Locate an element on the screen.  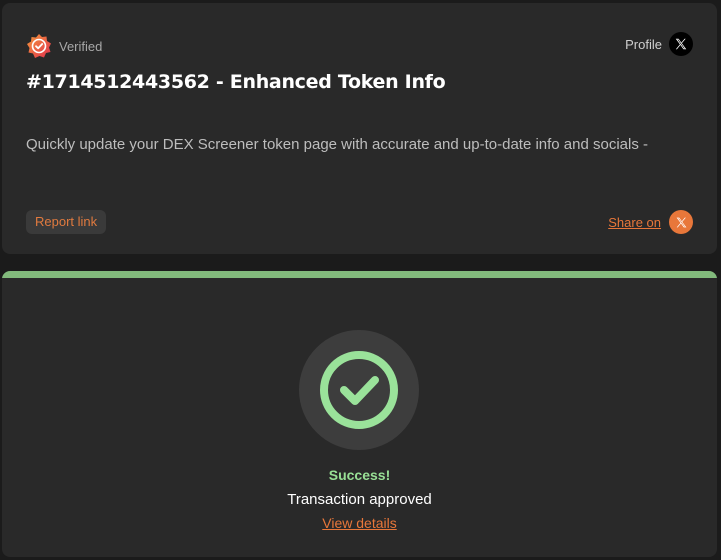
verified-badge-icon is located at coordinates (39, 46).